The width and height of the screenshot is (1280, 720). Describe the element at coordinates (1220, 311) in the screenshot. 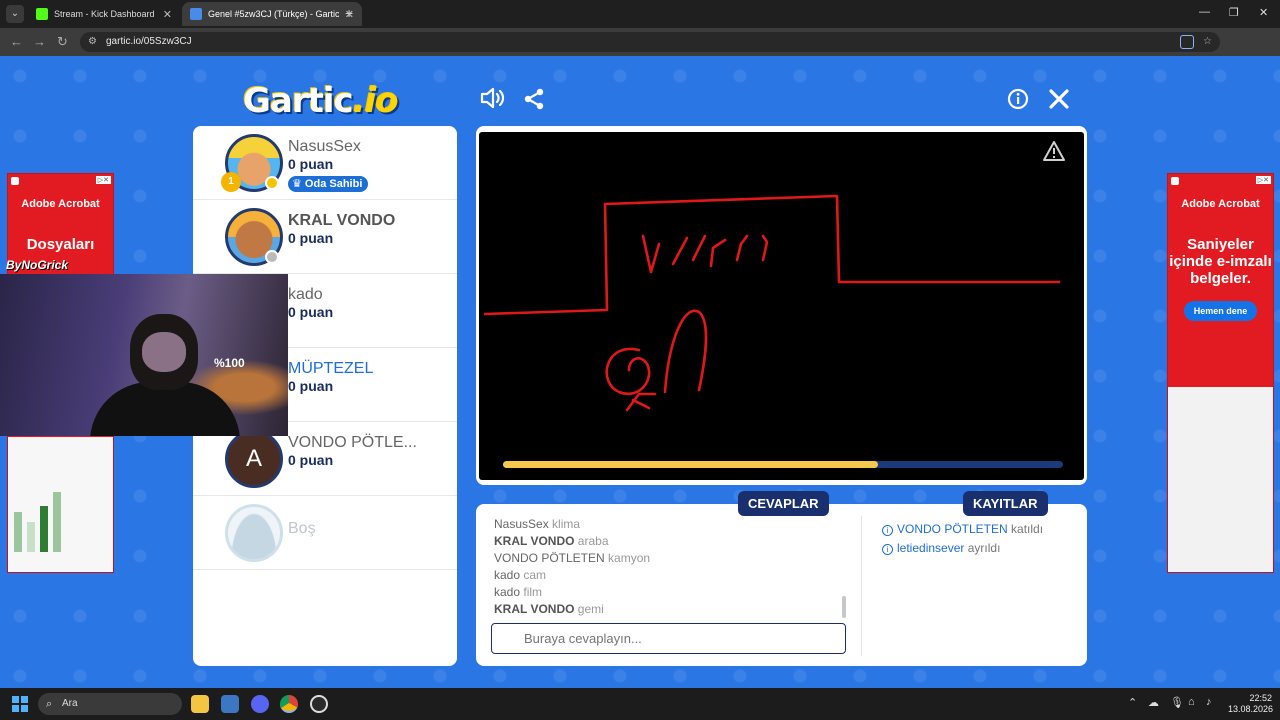

I see `ad-cta-button: Hemen dene` at that location.